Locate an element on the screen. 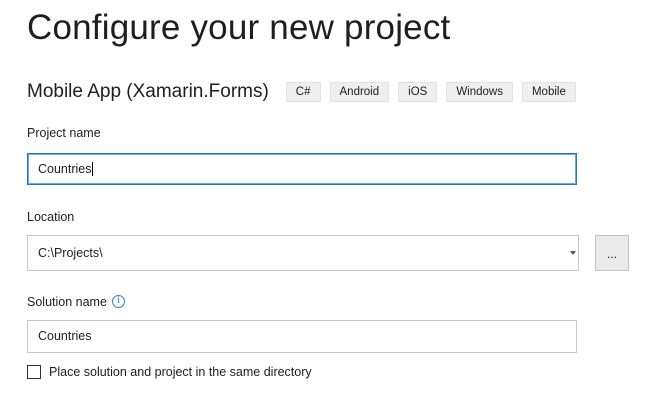 This screenshot has height=397, width=667. location-label: Location is located at coordinates (51, 217).